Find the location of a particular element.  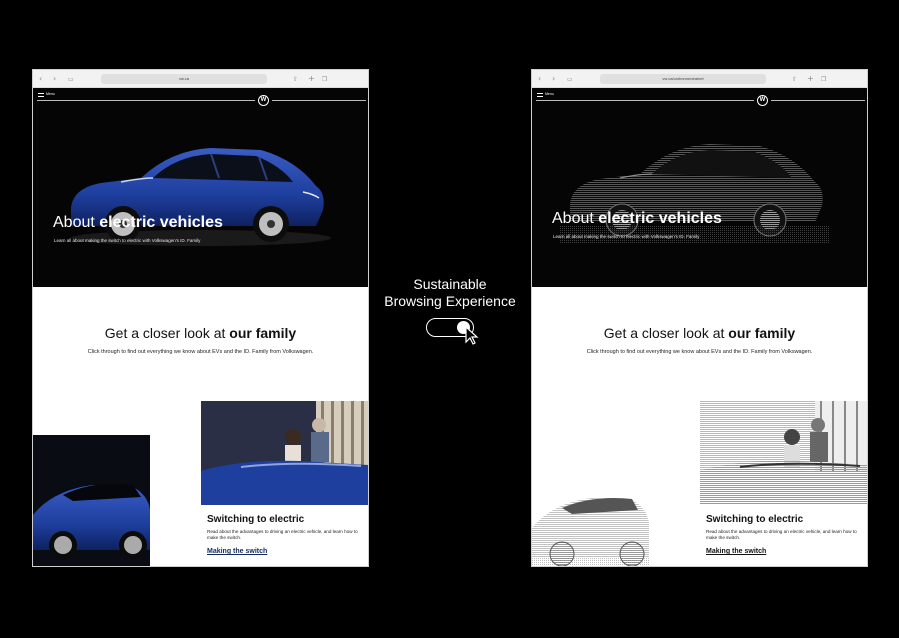

cursor-icon is located at coordinates (472, 335).